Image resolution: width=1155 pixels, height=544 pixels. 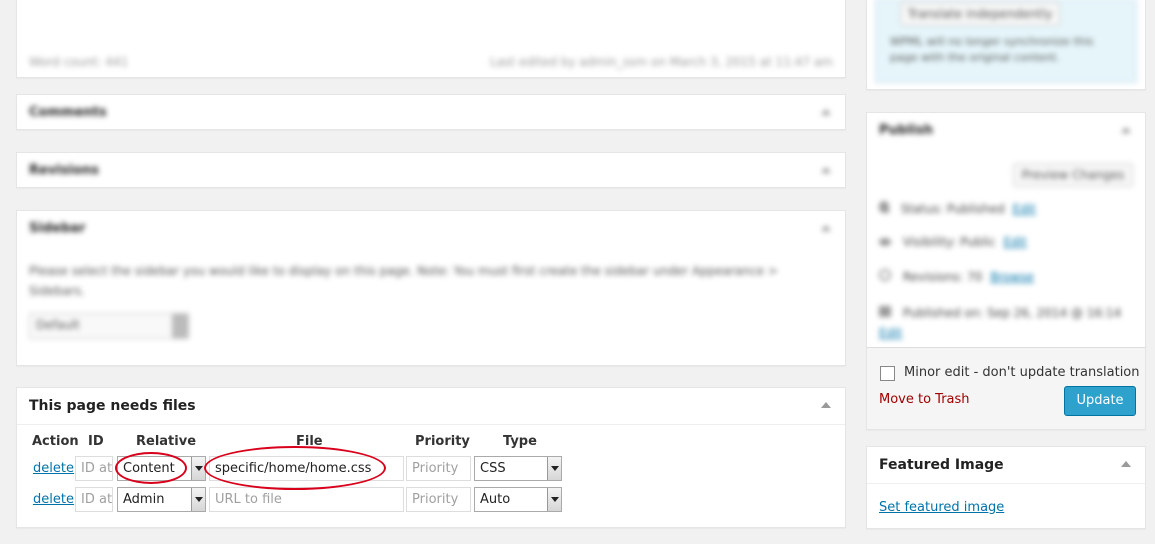 I want to click on pin-icon, so click(x=884, y=207).